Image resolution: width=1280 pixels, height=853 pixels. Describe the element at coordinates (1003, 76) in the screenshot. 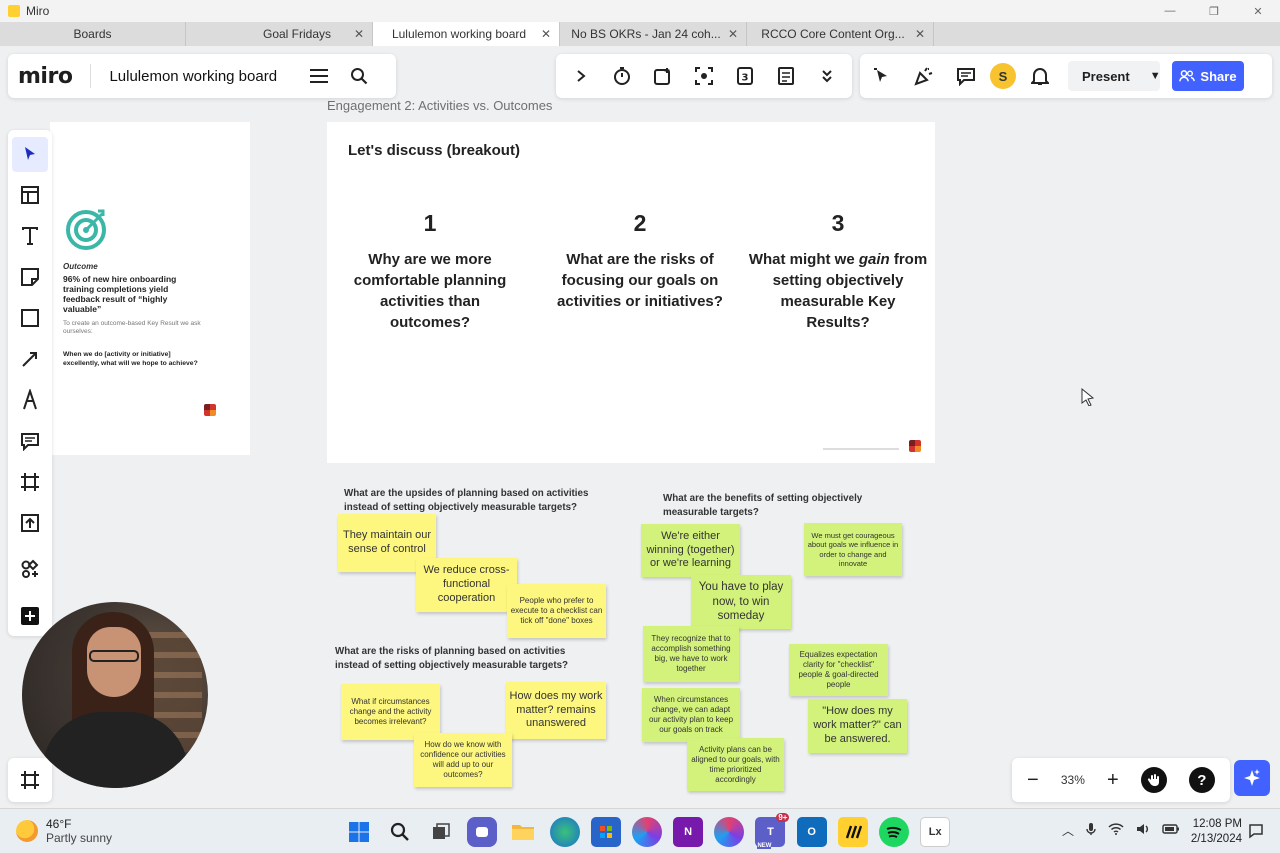

I see `user-avatar: S` at that location.